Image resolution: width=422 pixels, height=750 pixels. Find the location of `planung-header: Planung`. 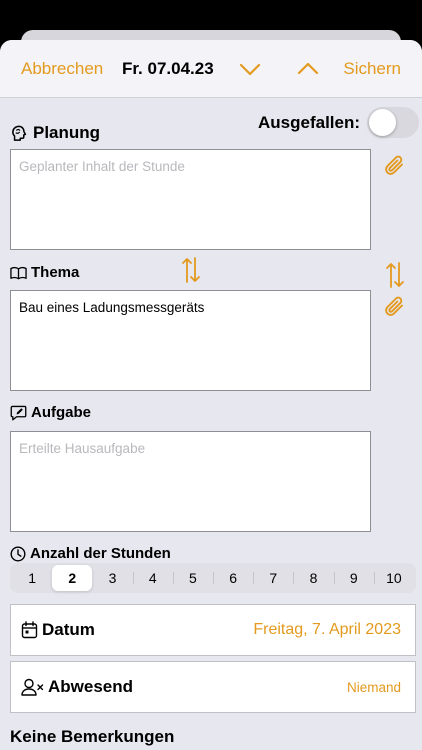

planung-header: Planung is located at coordinates (55, 133).